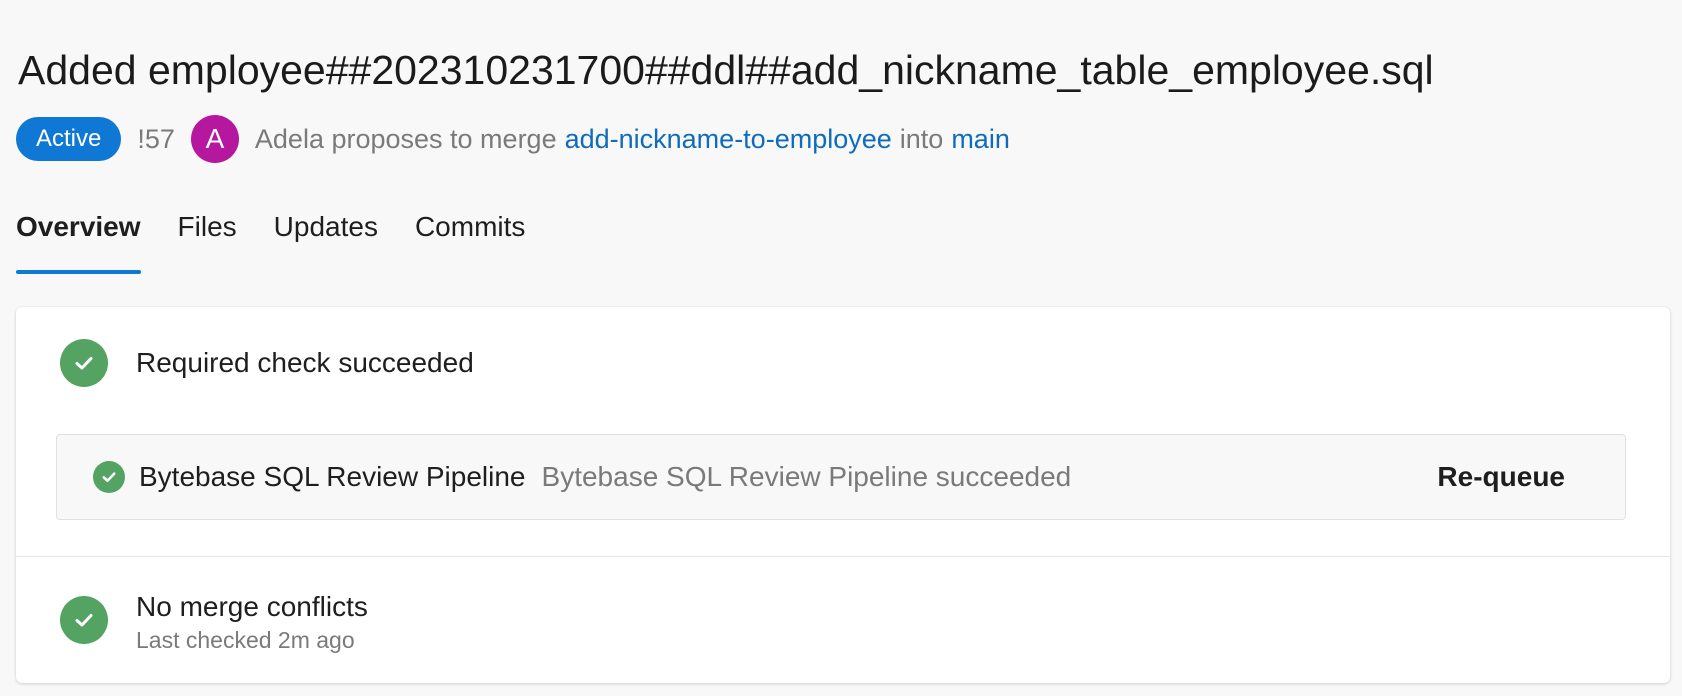  What do you see at coordinates (78, 238) in the screenshot?
I see `tab-overview: Overview` at bounding box center [78, 238].